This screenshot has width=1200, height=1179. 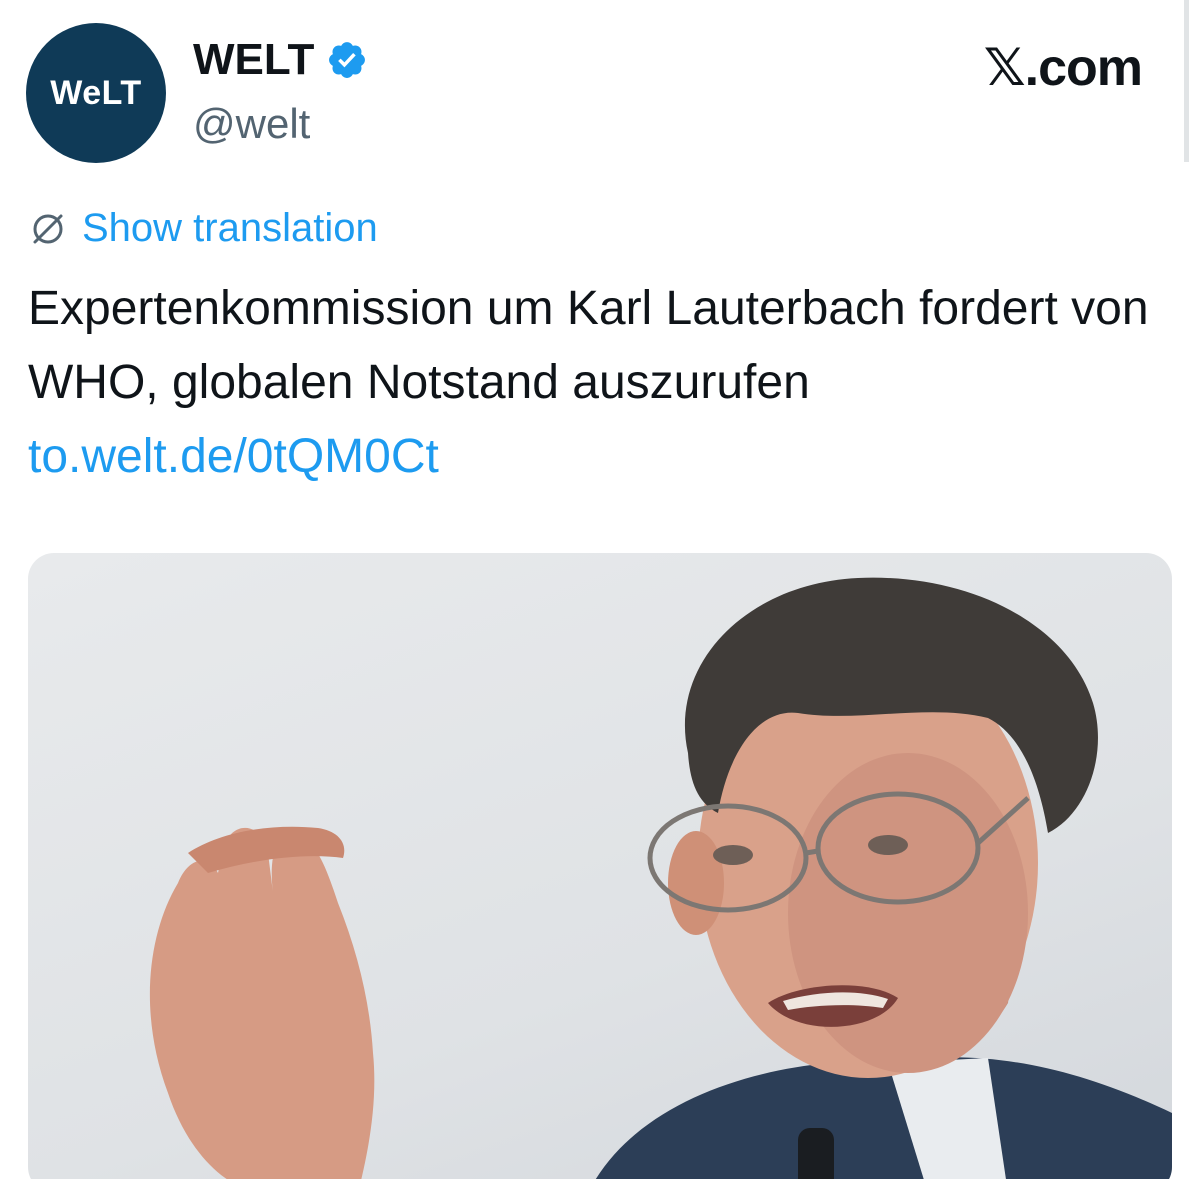 I want to click on author-display-name: WELT, so click(x=254, y=59).